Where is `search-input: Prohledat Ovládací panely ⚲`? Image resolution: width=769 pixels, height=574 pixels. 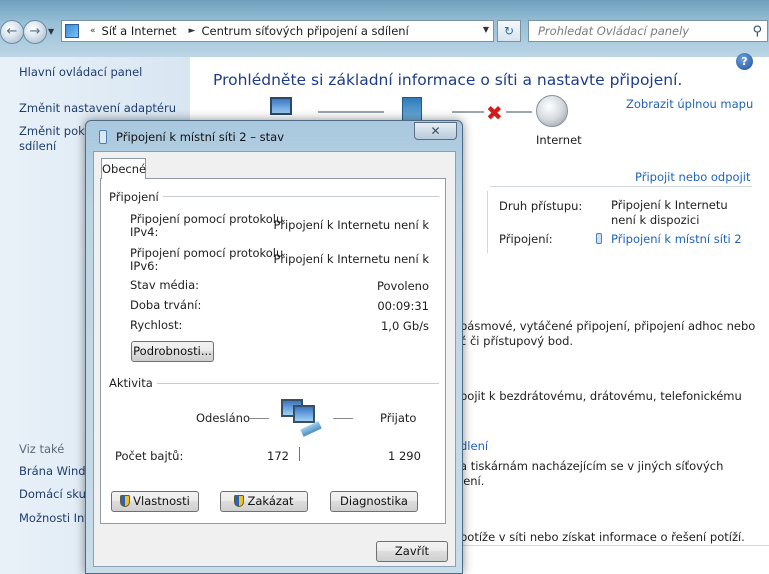
search-input: Prohledat Ovládací panely ⚲ is located at coordinates (648, 31).